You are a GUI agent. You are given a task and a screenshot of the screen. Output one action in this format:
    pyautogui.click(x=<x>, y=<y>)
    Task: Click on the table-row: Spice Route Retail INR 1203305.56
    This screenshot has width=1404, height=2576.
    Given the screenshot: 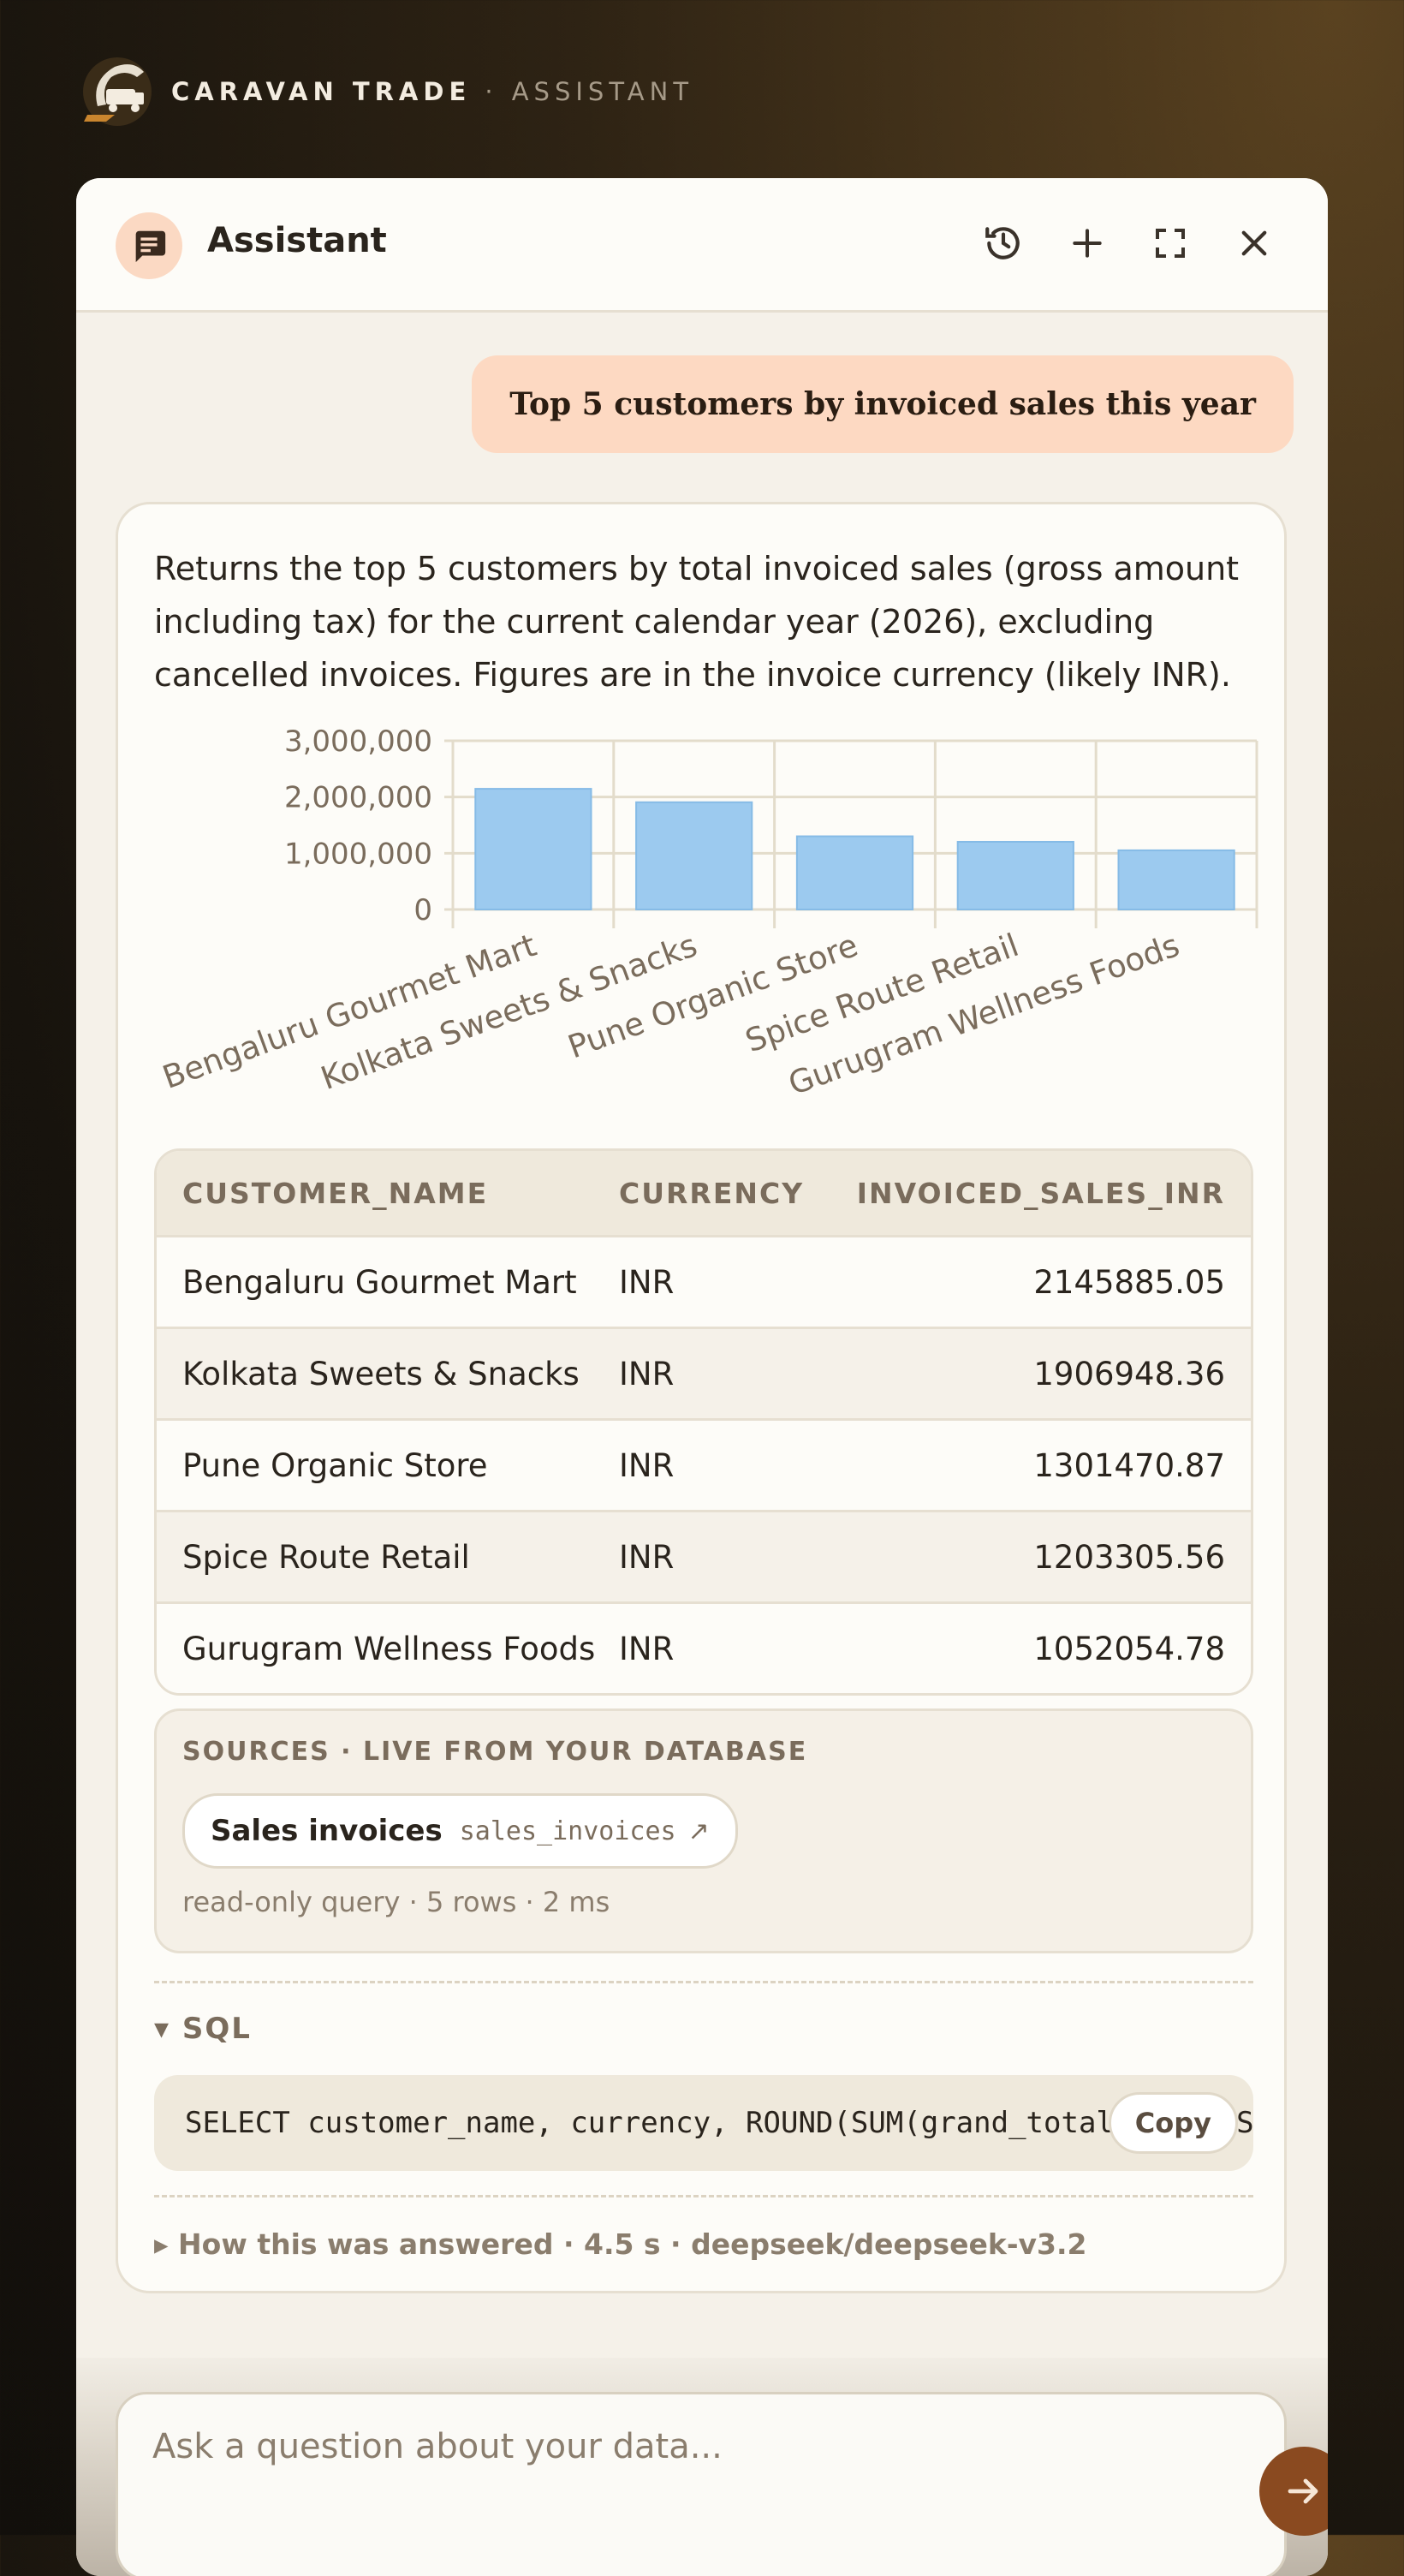 What is the action you would take?
    pyautogui.click(x=704, y=1555)
    